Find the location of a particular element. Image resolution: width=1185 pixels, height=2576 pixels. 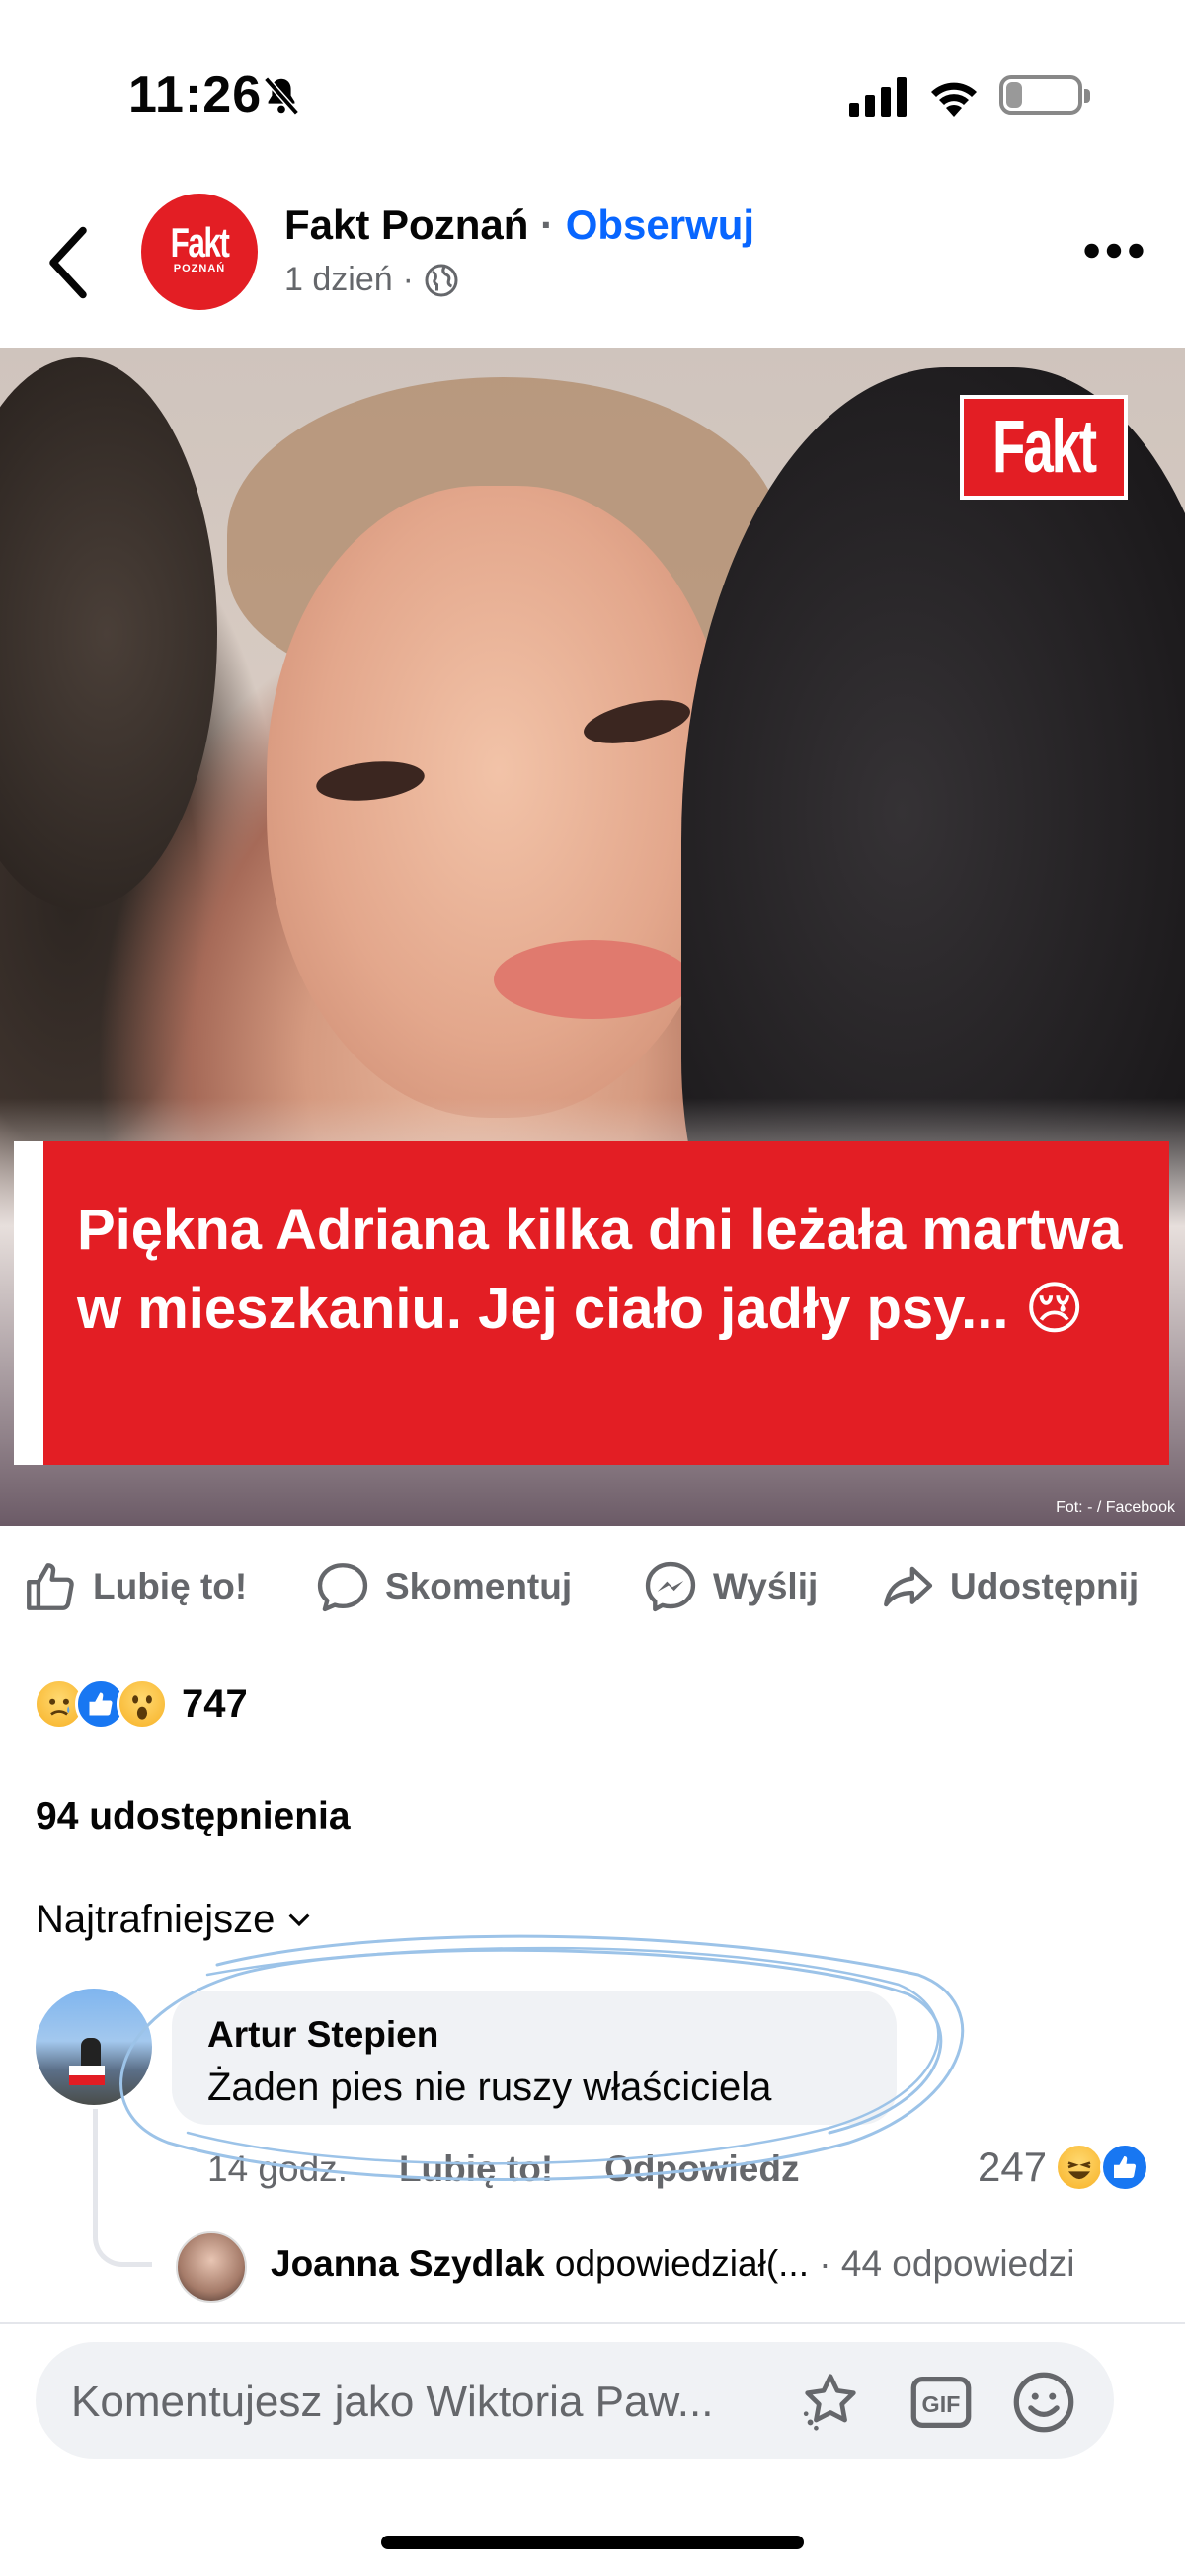

fakt-logo-text: Fakt is located at coordinates (1044, 447).